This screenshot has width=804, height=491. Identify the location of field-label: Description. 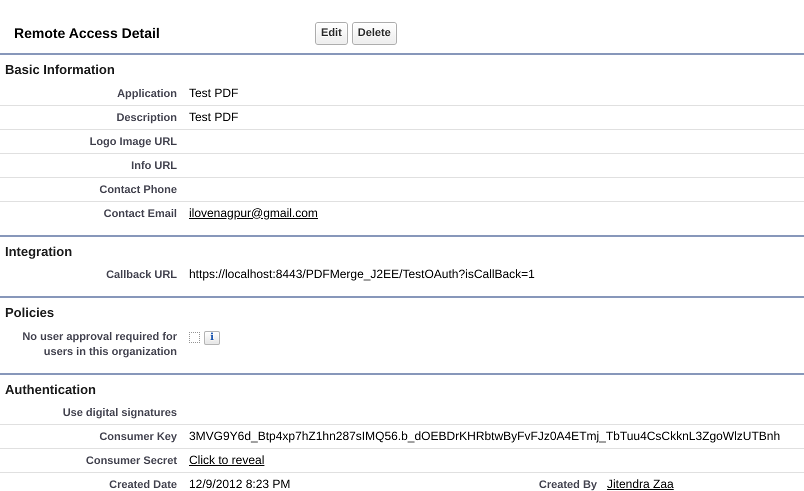
(146, 118).